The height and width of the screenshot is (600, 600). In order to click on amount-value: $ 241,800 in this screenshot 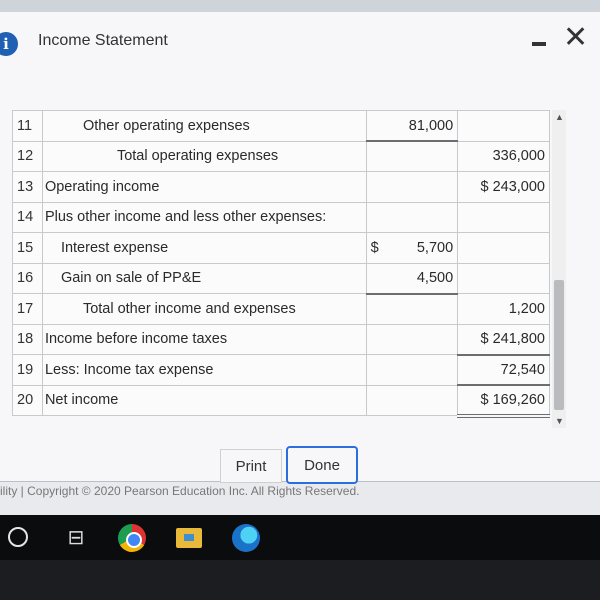, I will do `click(512, 339)`.